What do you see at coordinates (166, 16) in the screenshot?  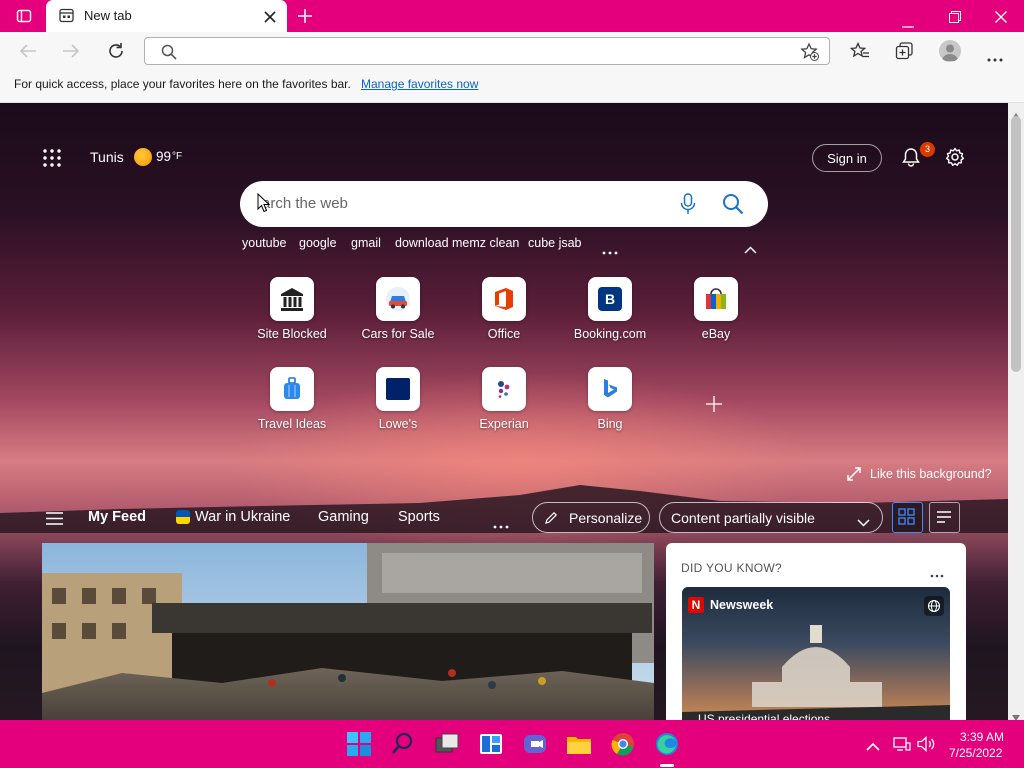 I see `tab-new-tab` at bounding box center [166, 16].